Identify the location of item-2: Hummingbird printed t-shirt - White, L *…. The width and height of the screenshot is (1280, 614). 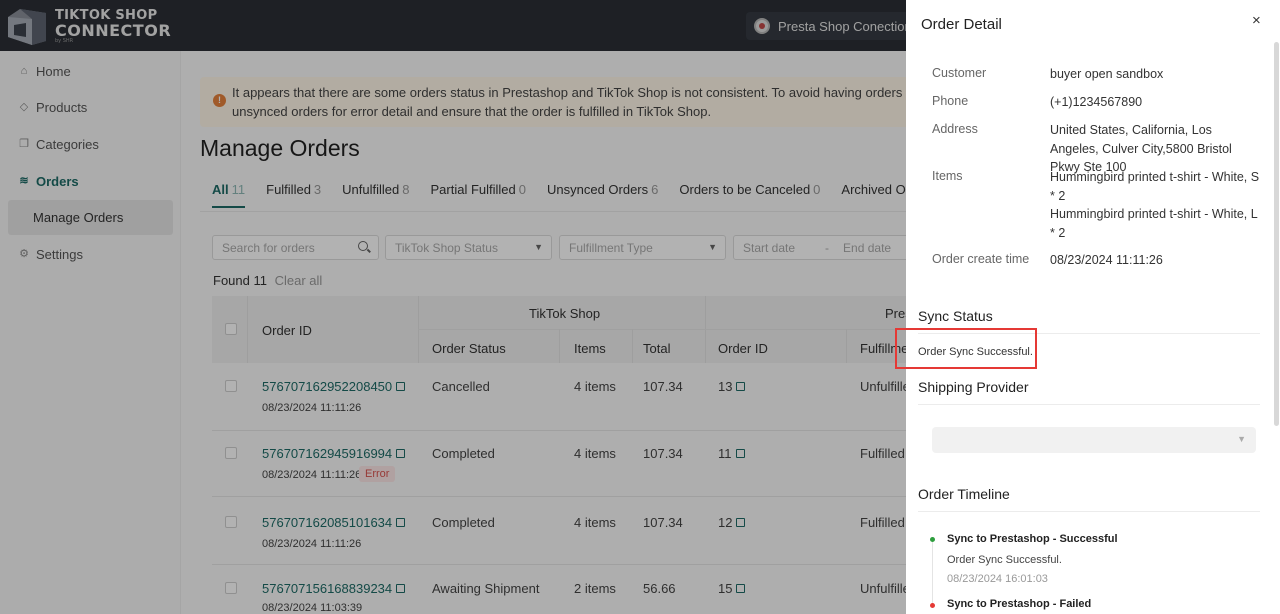
(1154, 223).